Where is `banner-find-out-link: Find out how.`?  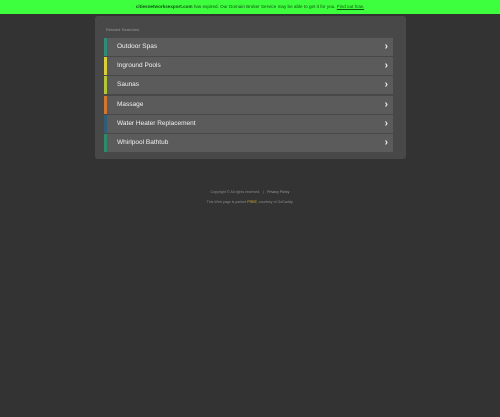
banner-find-out-link: Find out how. is located at coordinates (350, 6).